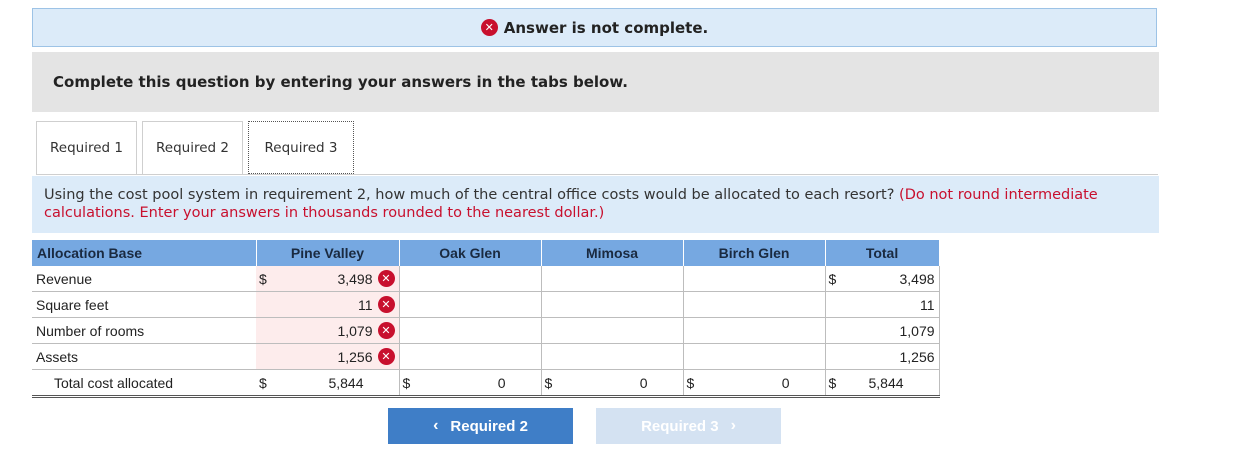  I want to click on table-row: Assets 1,256 ✕ 1,256, so click(486, 356).